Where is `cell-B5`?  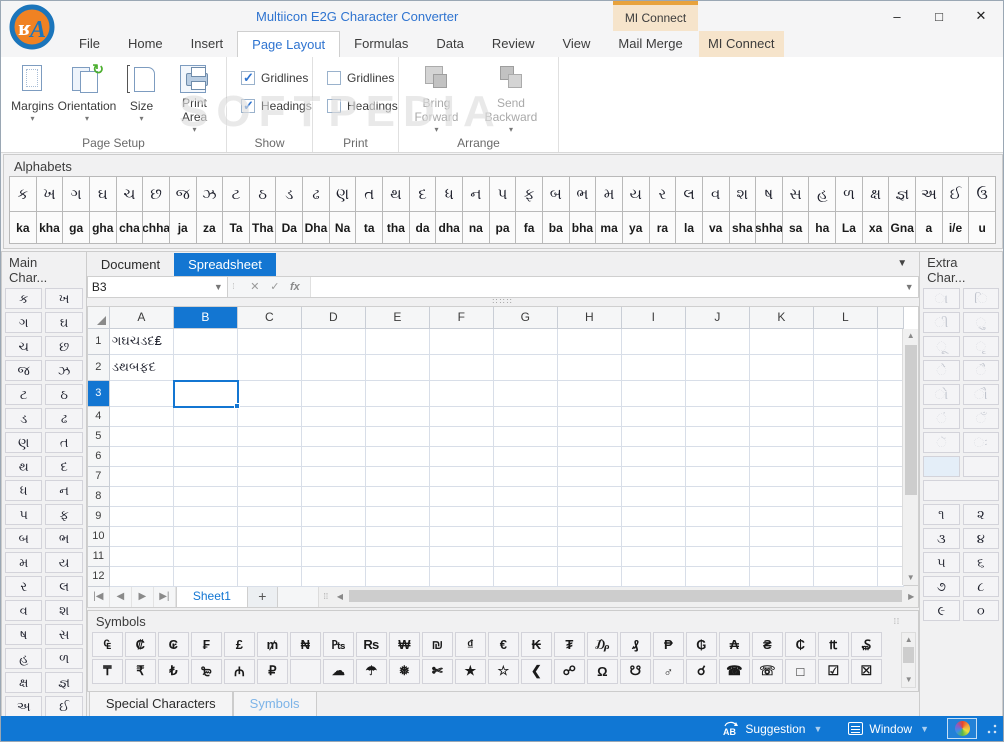 cell-B5 is located at coordinates (205, 436).